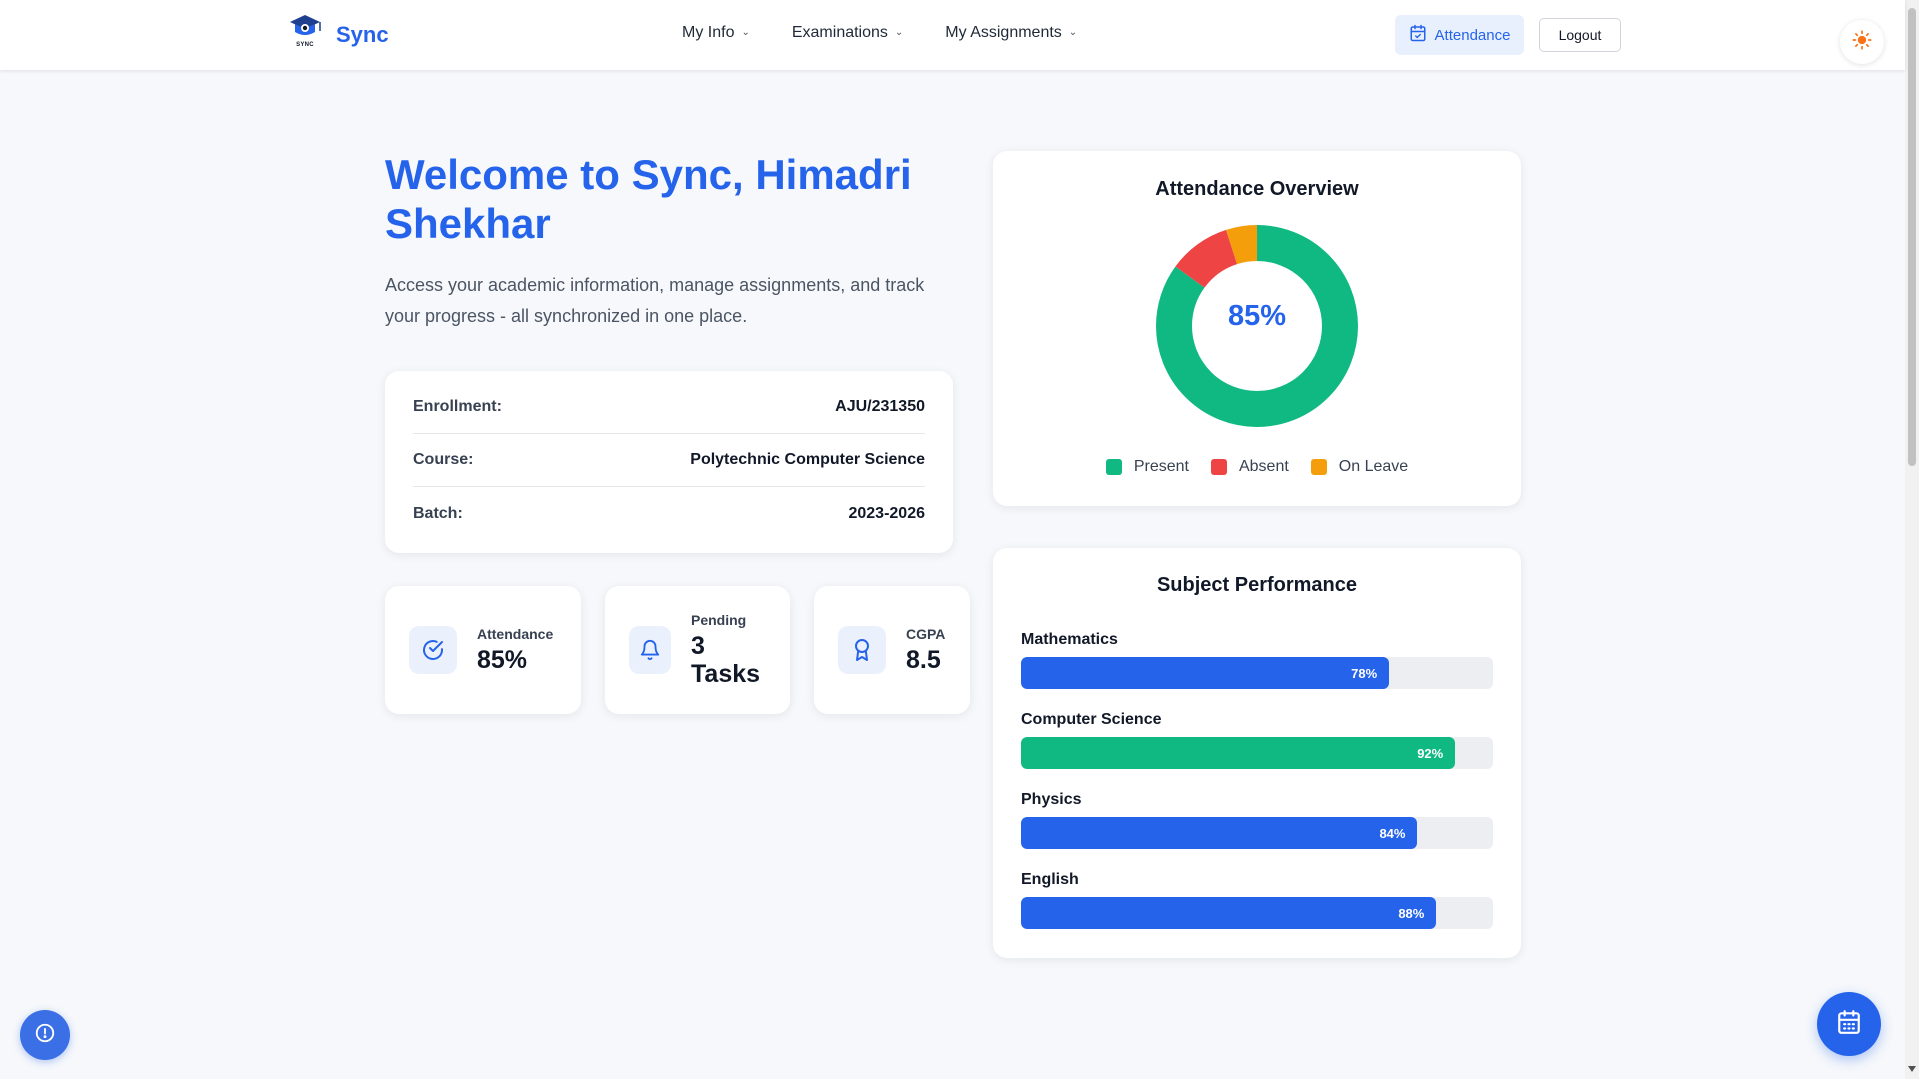  What do you see at coordinates (1392, 833) in the screenshot?
I see `progress-value-label: 84%` at bounding box center [1392, 833].